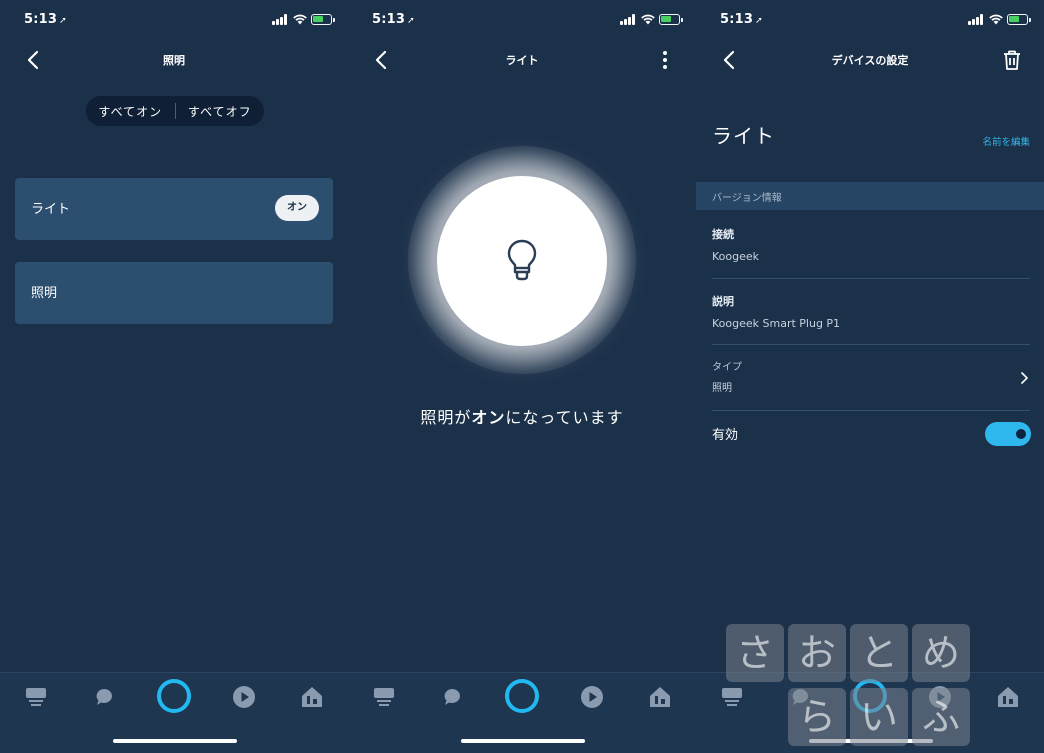  I want to click on device-name: 照明, so click(44, 293).